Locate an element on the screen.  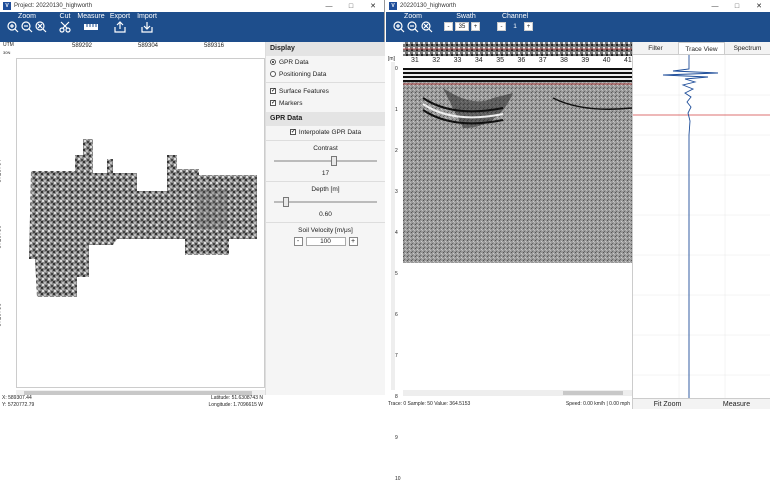
trace-waveform is located at coordinates (701, 226).